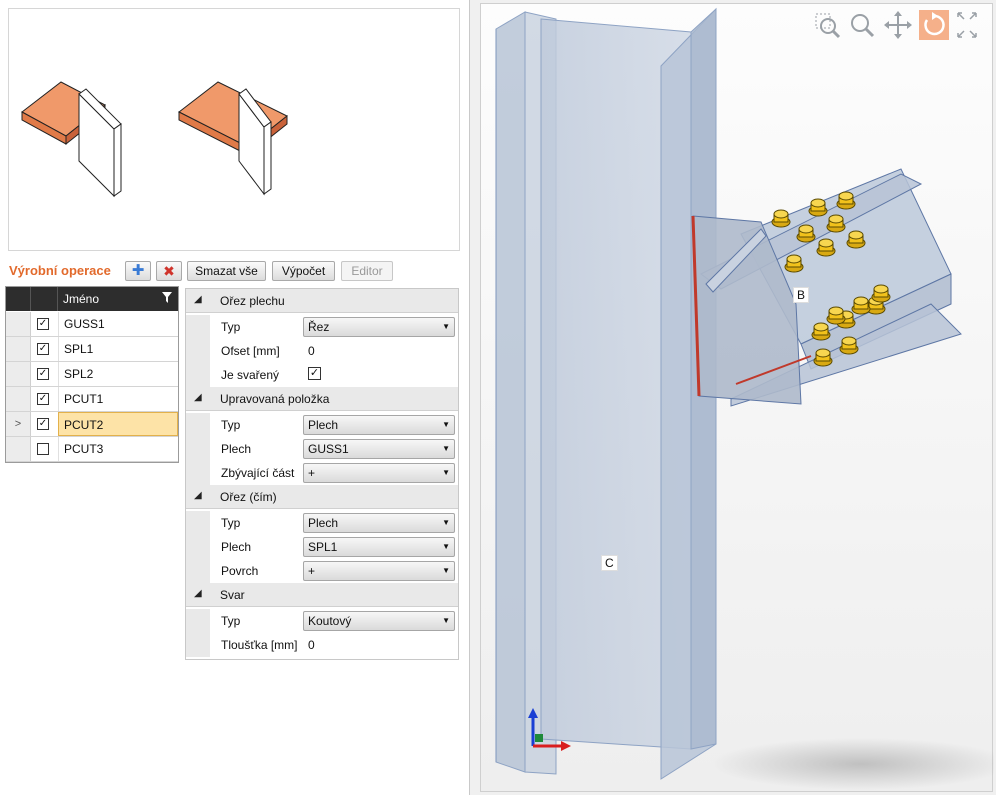  Describe the element at coordinates (259, 645) in the screenshot. I see `property-label: Tloušťka [mm]` at that location.